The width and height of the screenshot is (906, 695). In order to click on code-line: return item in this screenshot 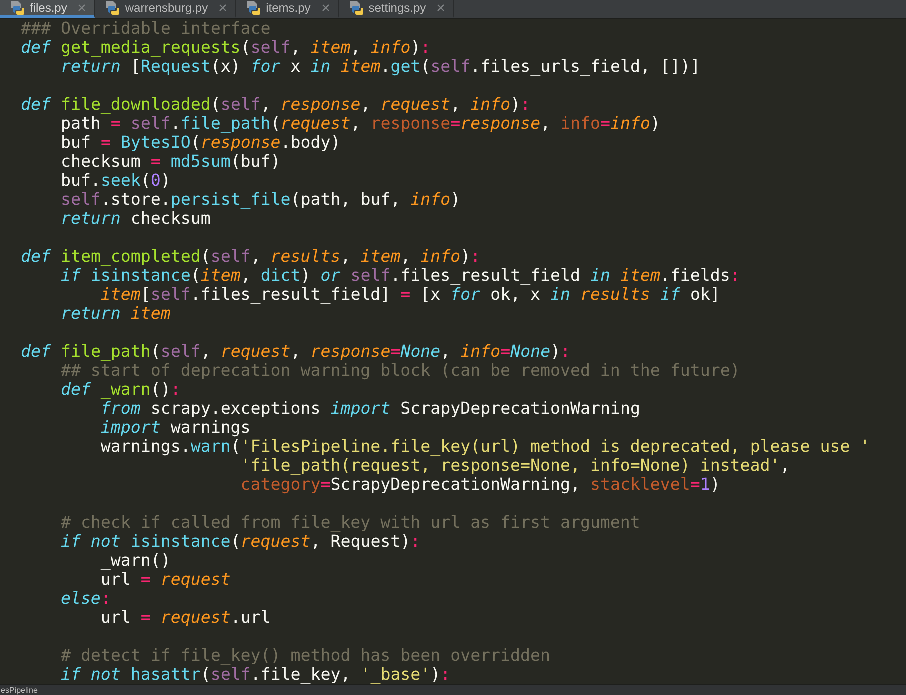, I will do `click(115, 313)`.